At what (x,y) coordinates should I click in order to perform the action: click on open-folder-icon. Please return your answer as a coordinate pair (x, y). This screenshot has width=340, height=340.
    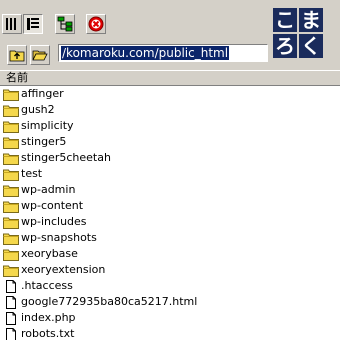
    Looking at the image, I should click on (40, 55).